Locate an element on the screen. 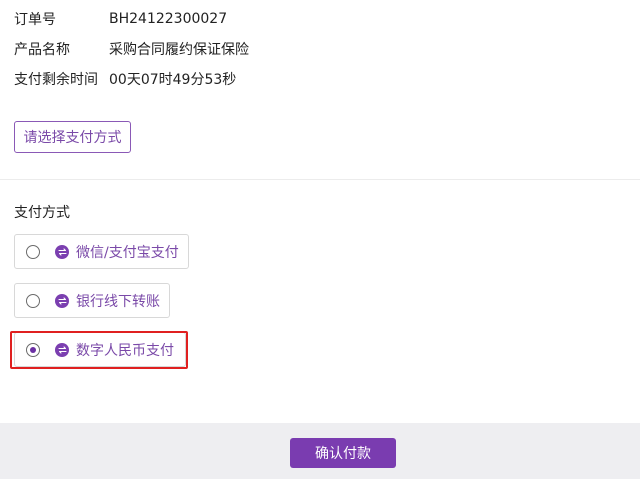 This screenshot has width=640, height=479. section-divider is located at coordinates (320, 179).